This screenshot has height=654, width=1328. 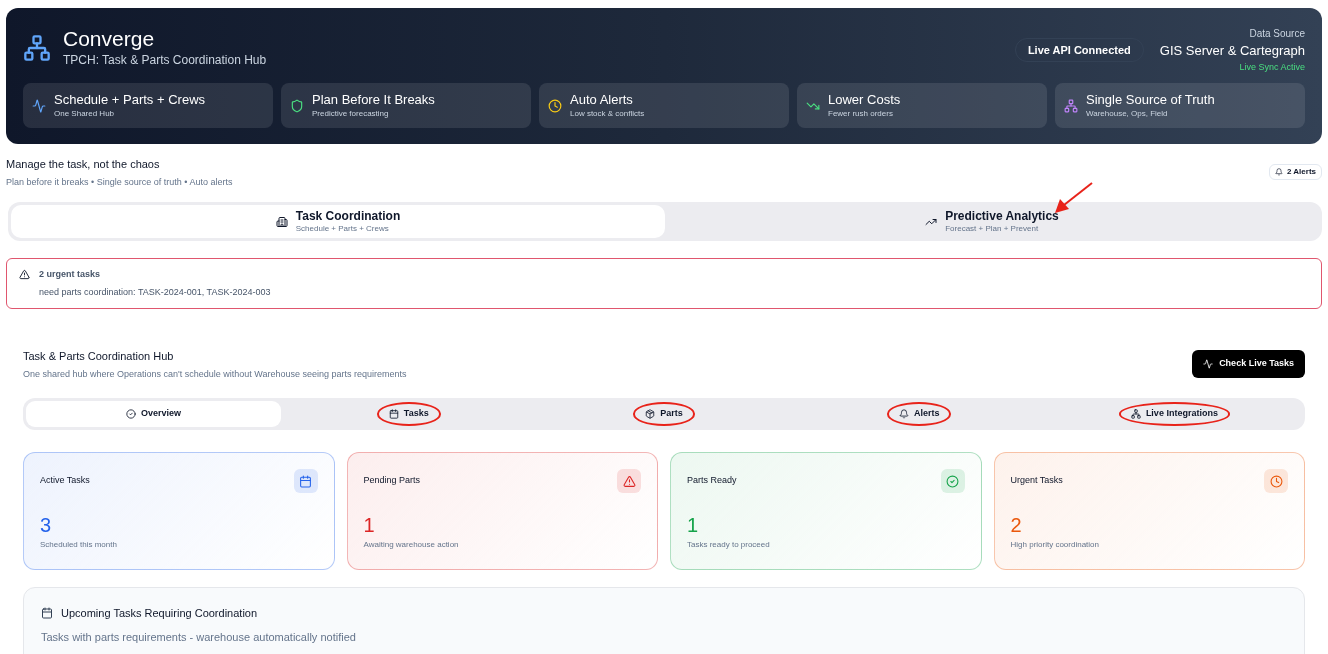 I want to click on main-tab: Task Coordination Schedule + Parts + Crews, so click(x=338, y=221).